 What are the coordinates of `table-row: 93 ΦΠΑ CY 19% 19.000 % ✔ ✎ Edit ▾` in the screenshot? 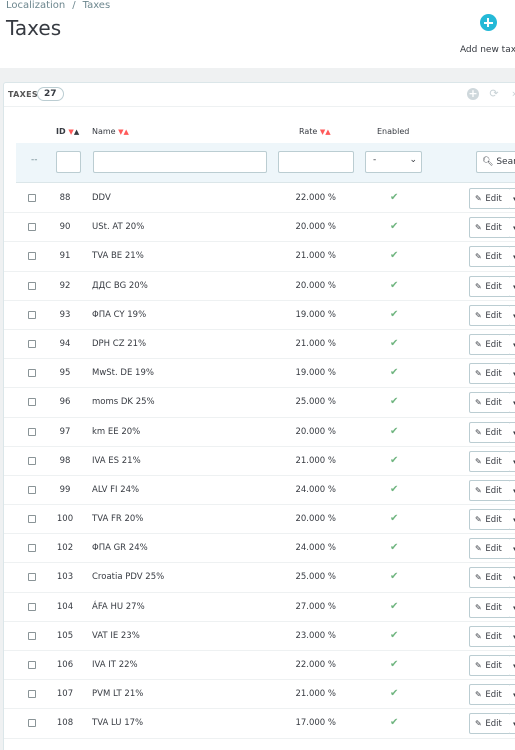 It's located at (259, 315).